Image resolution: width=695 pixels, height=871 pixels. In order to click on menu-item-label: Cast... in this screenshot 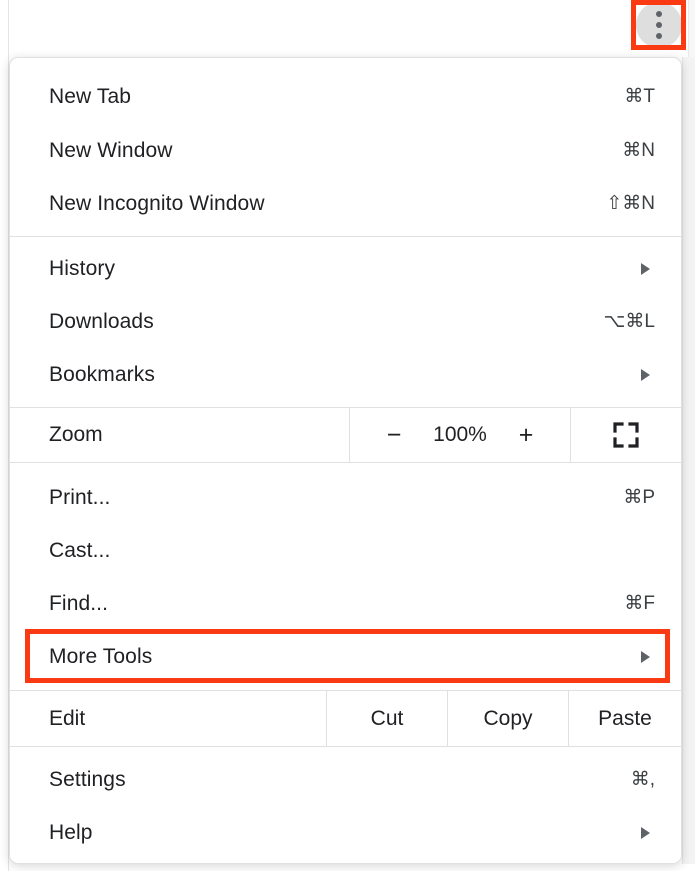, I will do `click(80, 550)`.